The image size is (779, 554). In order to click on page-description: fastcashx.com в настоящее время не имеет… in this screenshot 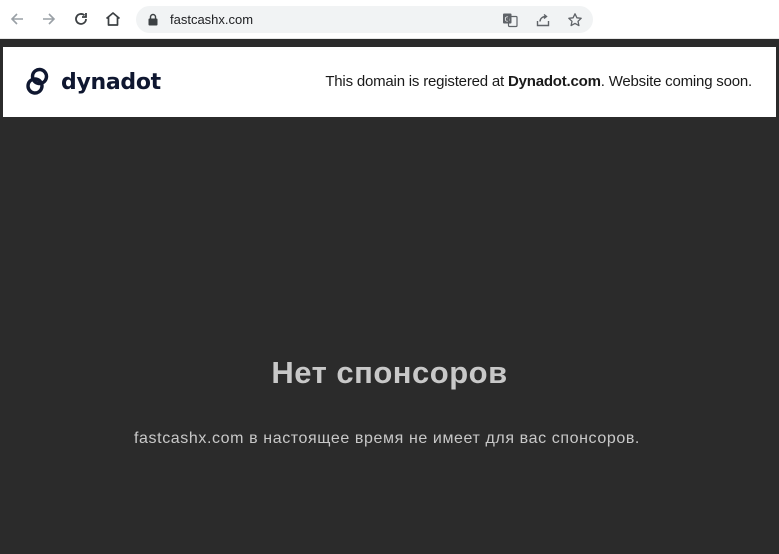, I will do `click(387, 438)`.